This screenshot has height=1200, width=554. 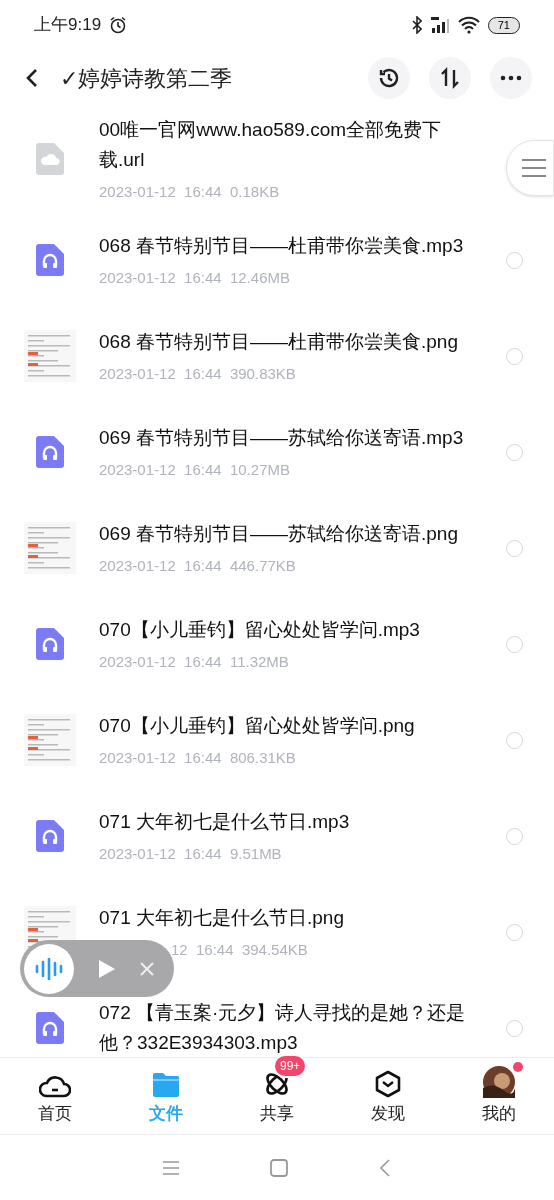 I want to click on file-name: 071 大年初七是什么节日.png, so click(x=222, y=917).